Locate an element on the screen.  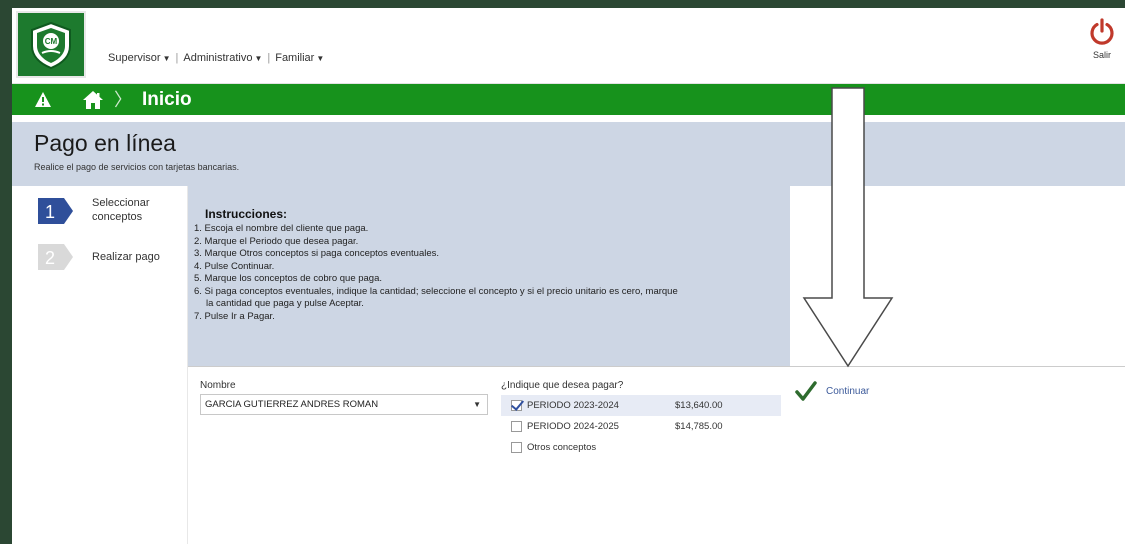
breadcrumb-title: Inicio is located at coordinates (167, 100).